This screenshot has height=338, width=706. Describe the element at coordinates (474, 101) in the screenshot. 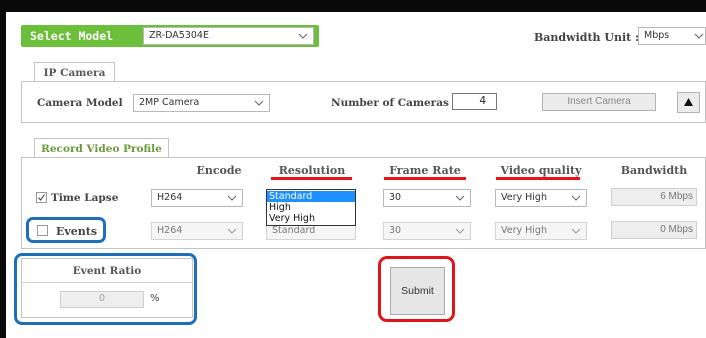

I see `num-cameras-input: 4` at that location.